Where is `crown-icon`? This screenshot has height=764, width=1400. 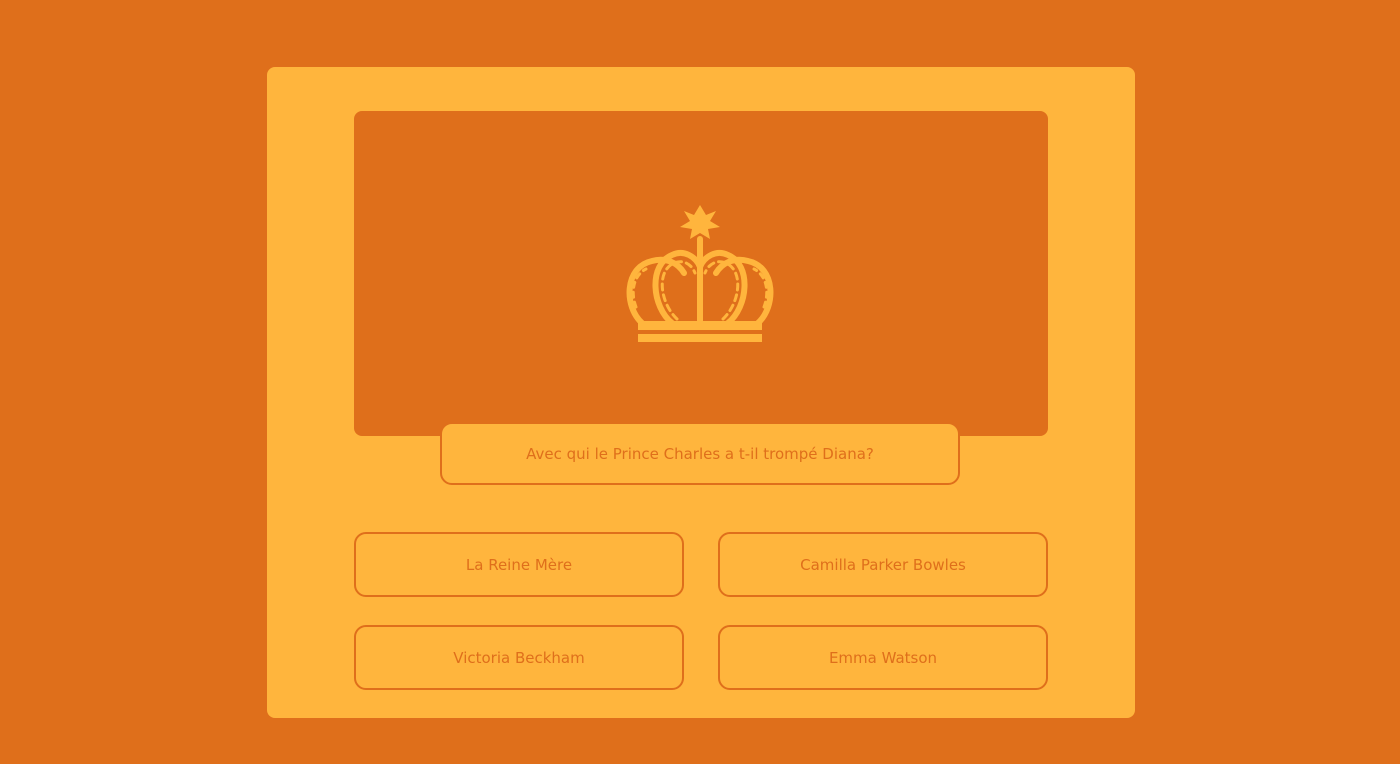 crown-icon is located at coordinates (700, 273).